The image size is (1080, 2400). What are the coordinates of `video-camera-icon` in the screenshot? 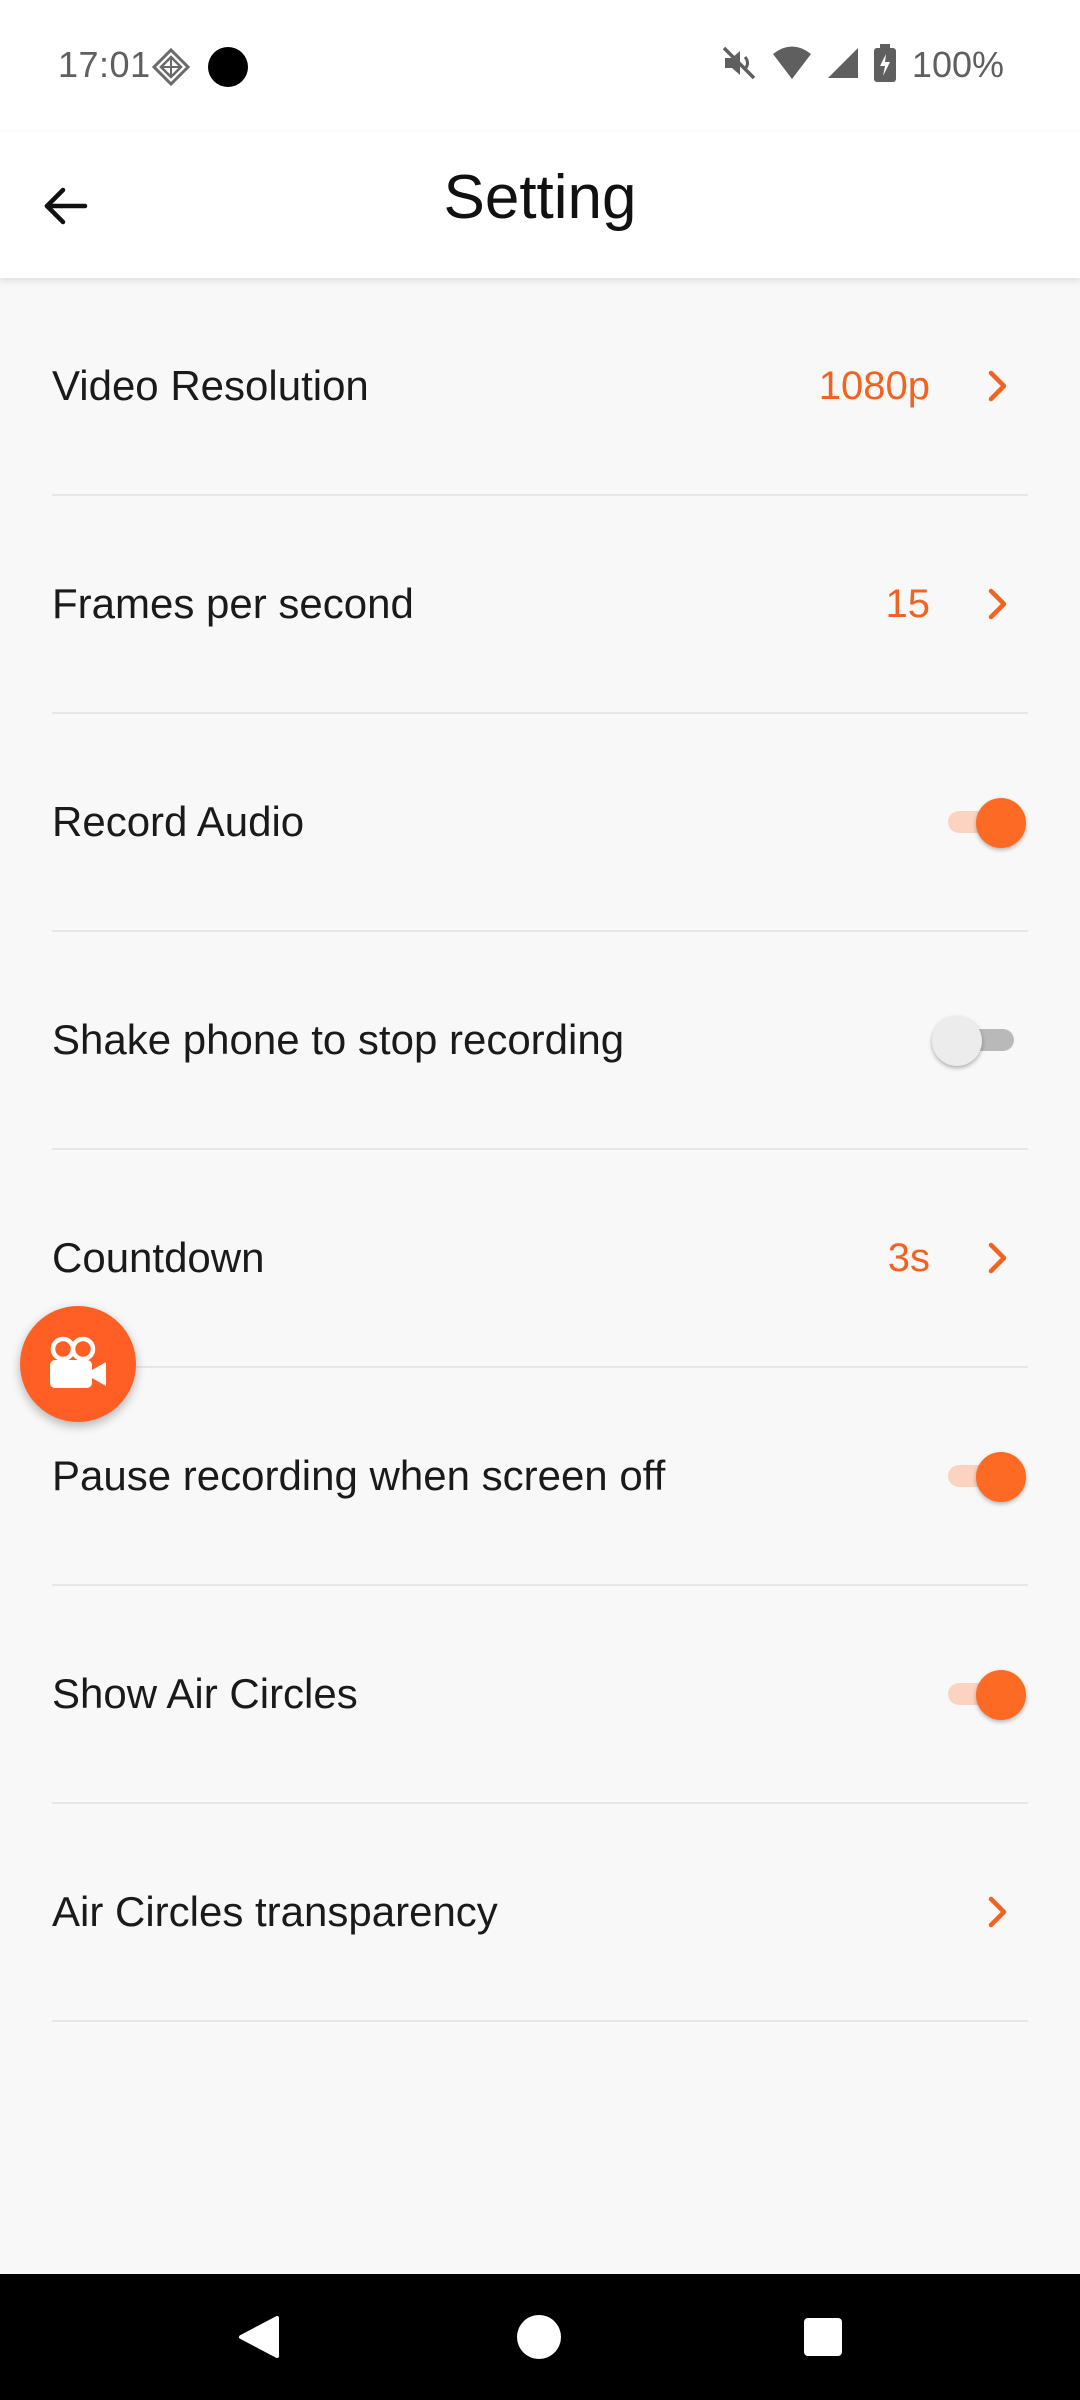 It's located at (78, 1362).